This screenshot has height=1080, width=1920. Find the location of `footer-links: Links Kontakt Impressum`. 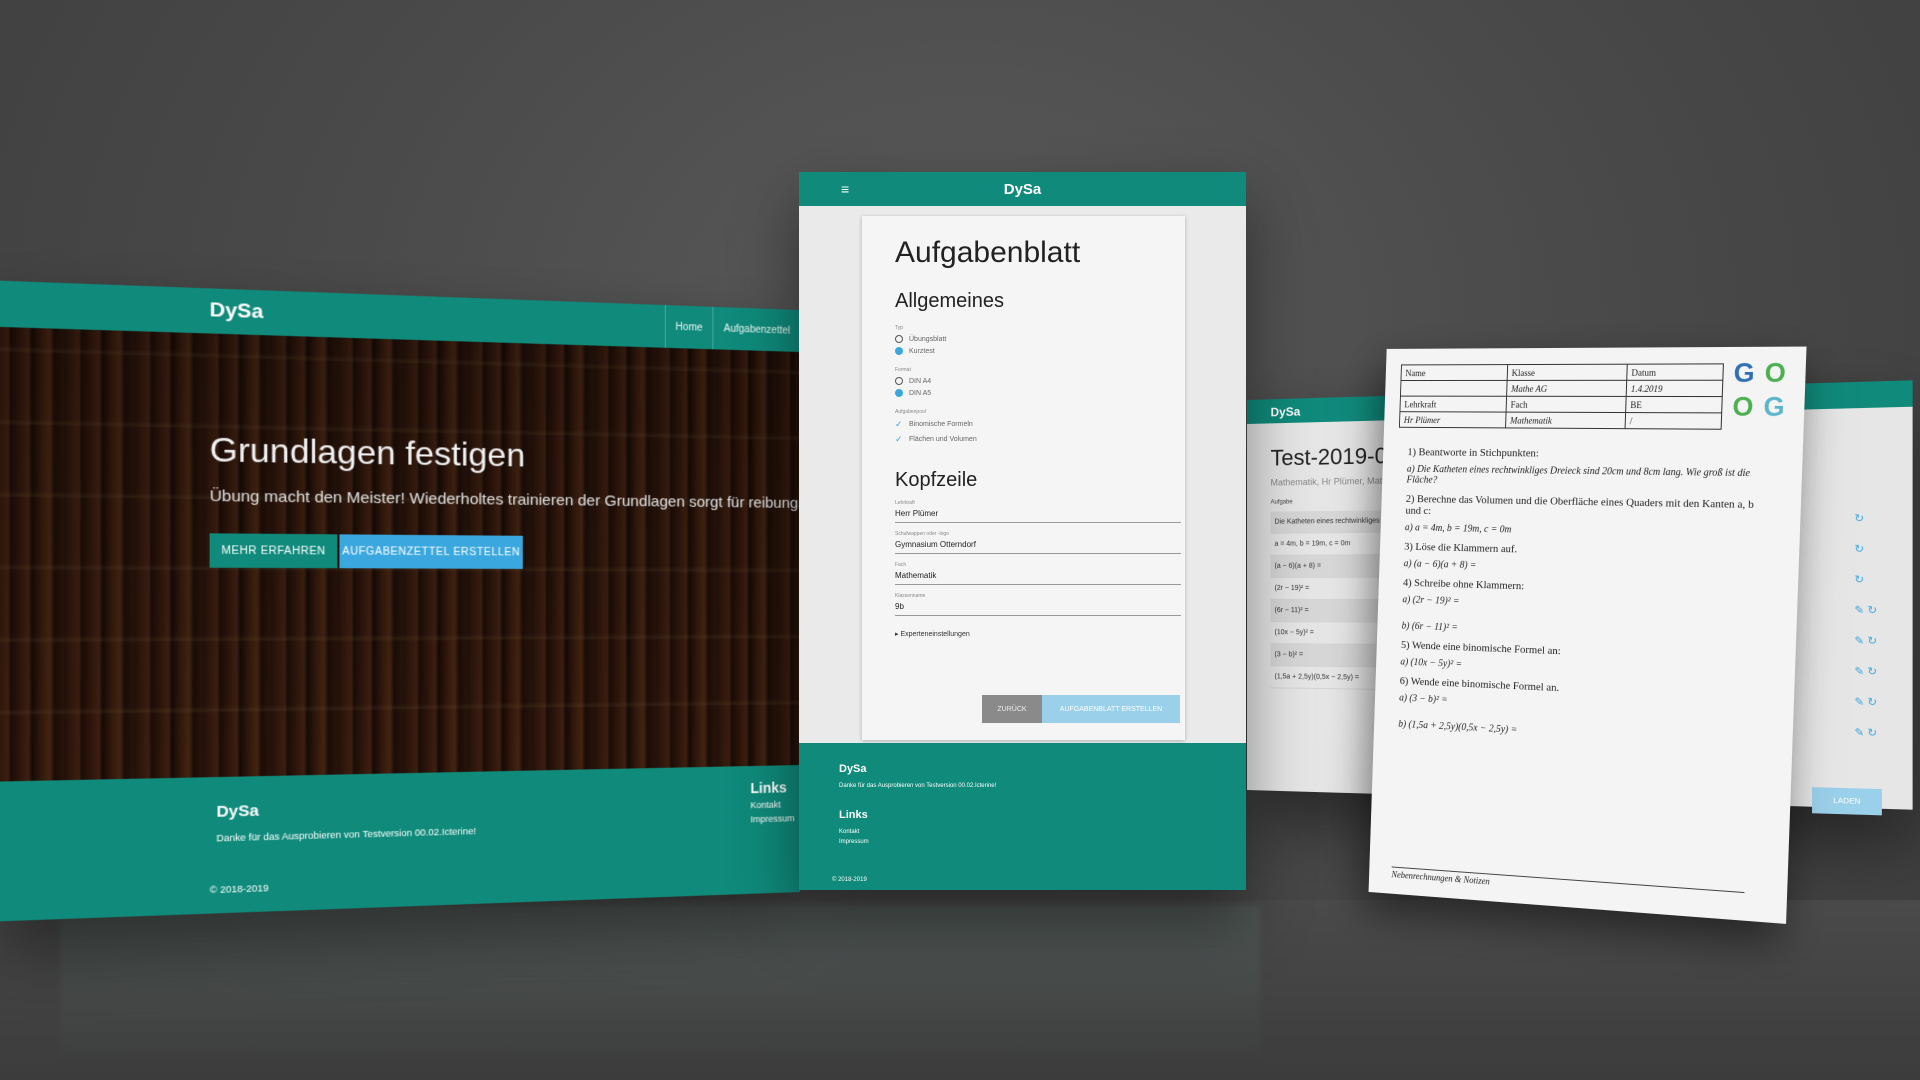

footer-links: Links Kontakt Impressum is located at coordinates (772, 801).